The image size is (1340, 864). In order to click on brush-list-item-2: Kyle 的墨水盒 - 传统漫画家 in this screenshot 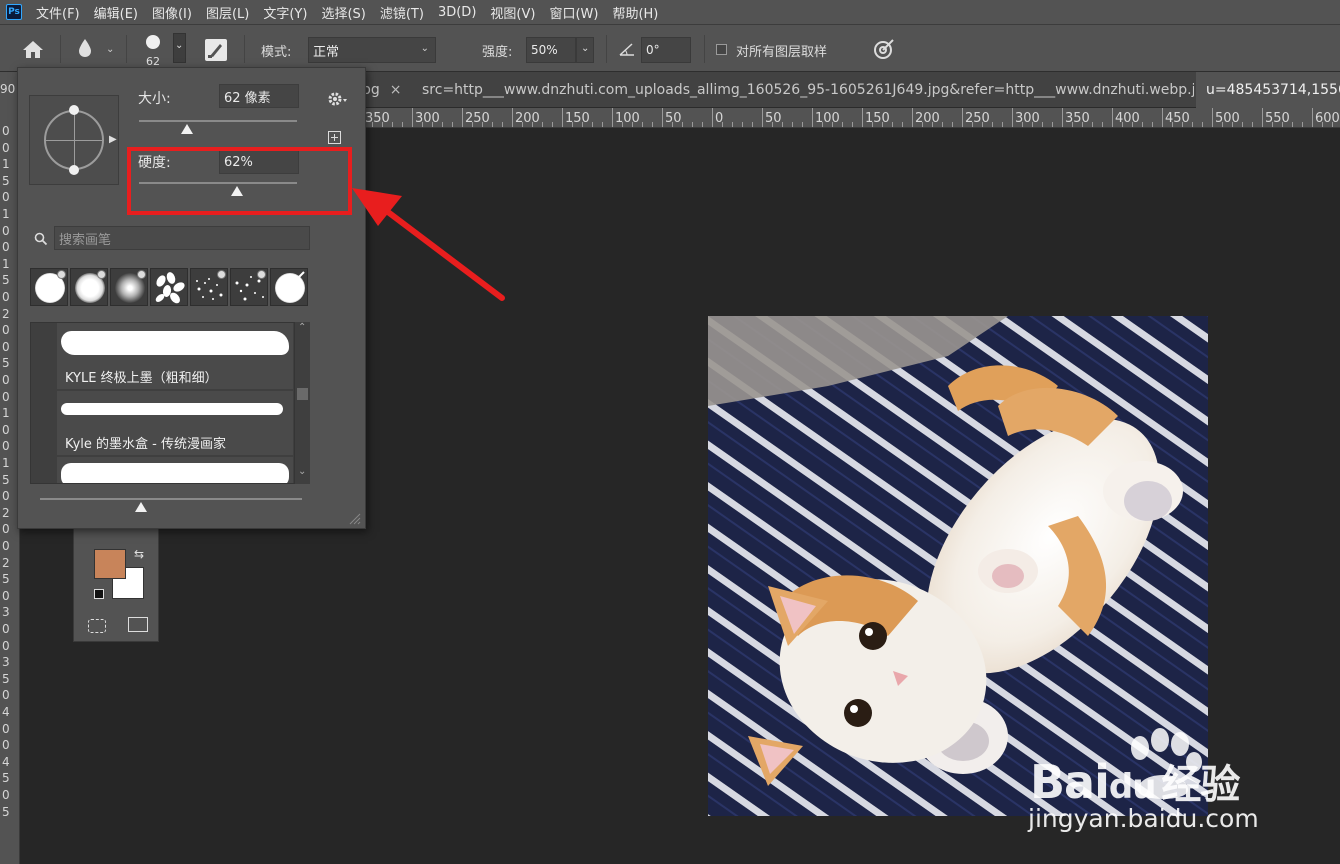, I will do `click(175, 423)`.